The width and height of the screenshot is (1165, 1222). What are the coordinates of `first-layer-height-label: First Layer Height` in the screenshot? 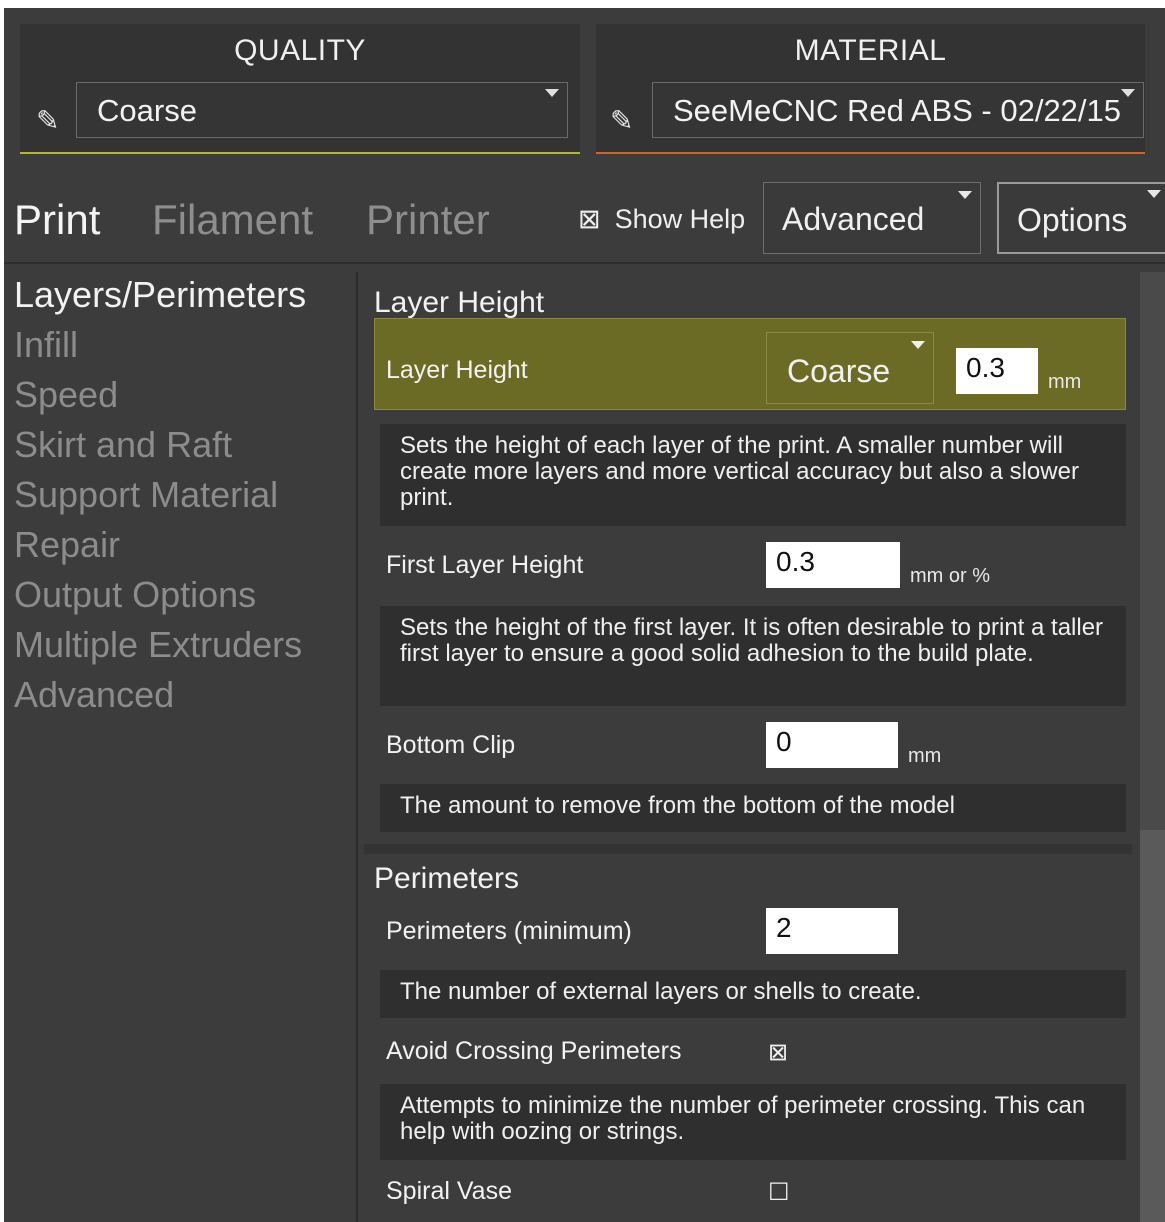 It's located at (485, 565).